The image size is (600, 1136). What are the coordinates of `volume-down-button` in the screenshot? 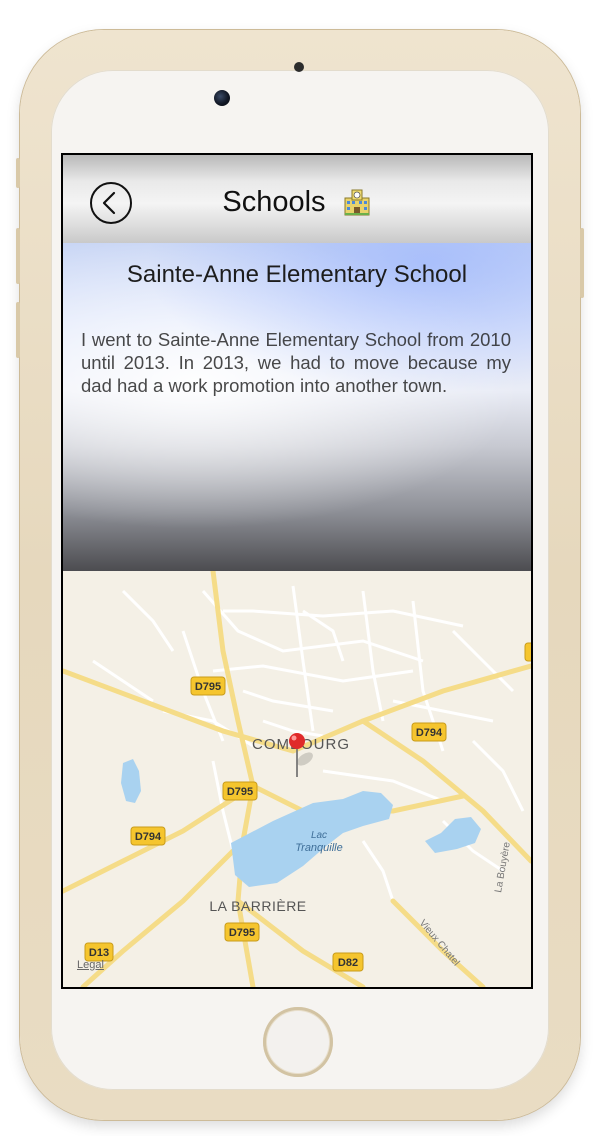 It's located at (18, 330).